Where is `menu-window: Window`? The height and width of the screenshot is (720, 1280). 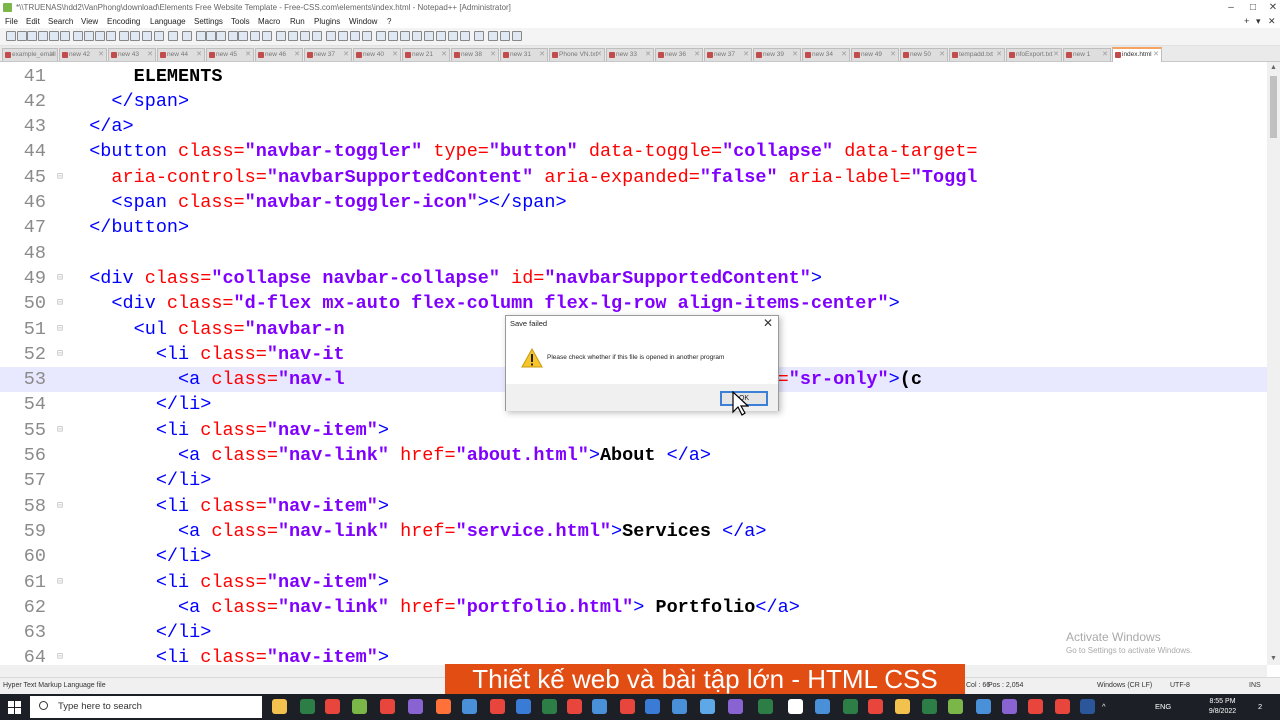
menu-window: Window is located at coordinates (363, 21).